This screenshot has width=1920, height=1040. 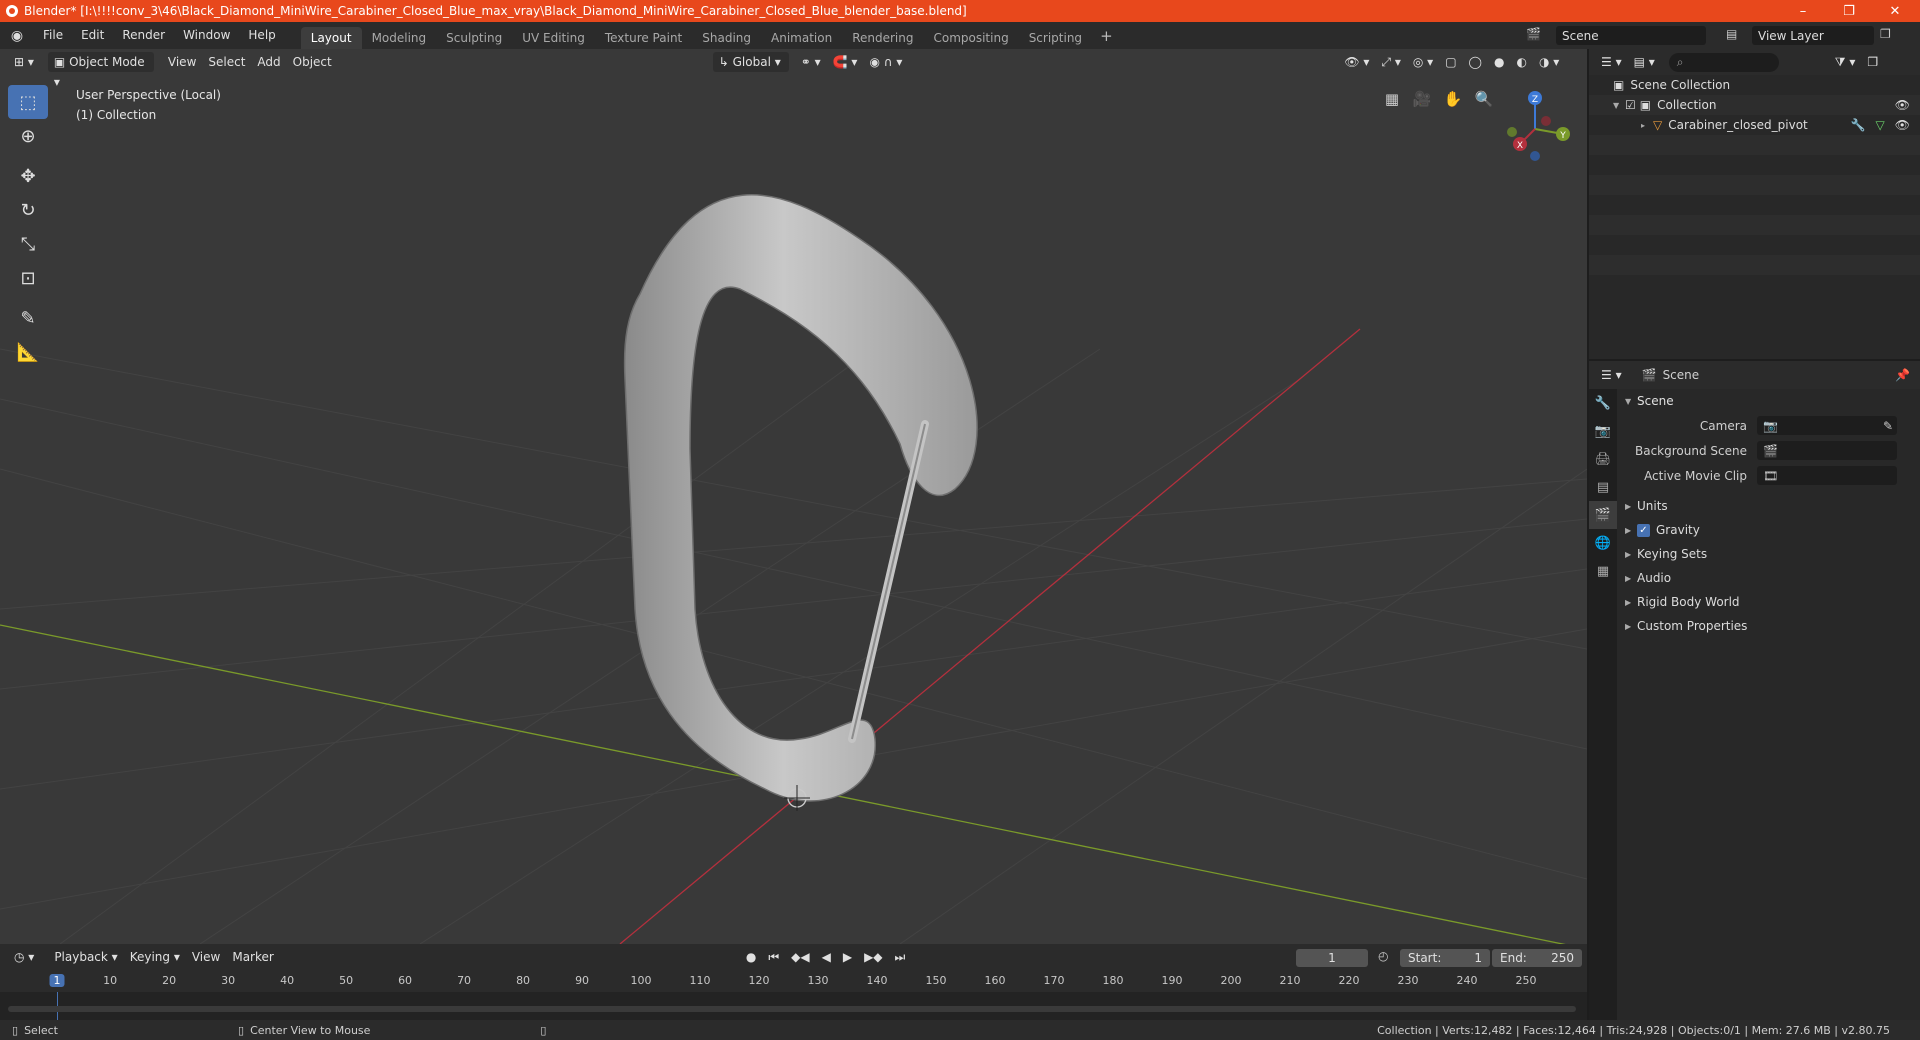 I want to click on collection-checkbox: ☑, so click(x=1630, y=105).